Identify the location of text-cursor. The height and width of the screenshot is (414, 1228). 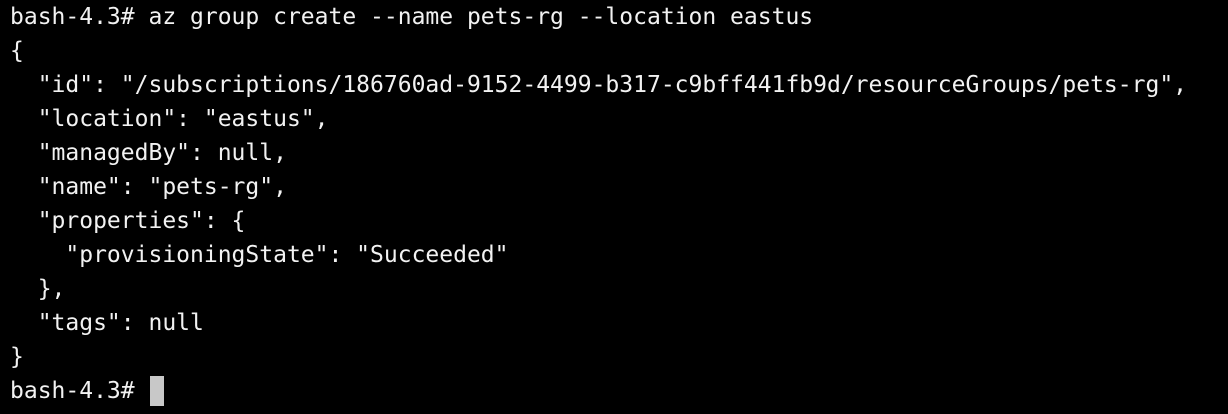
(157, 391).